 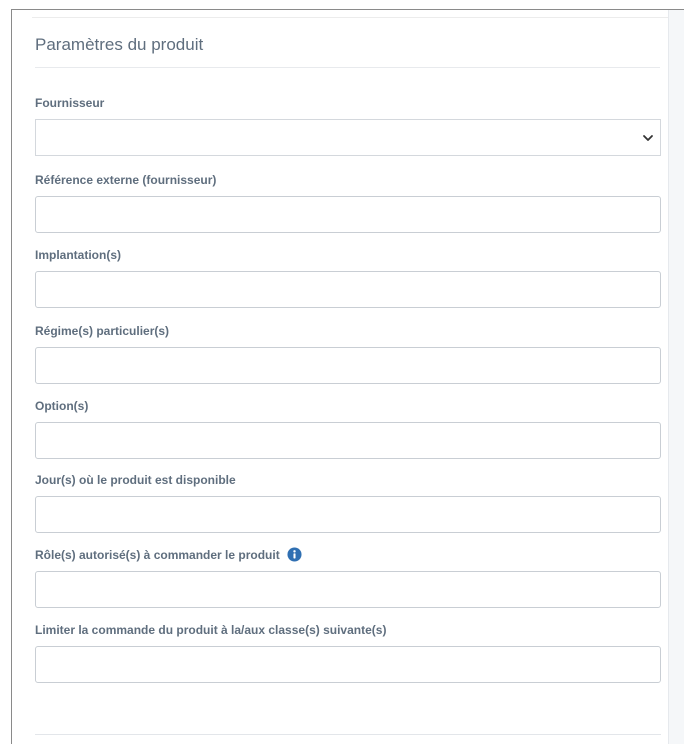 I want to click on implantations-input, so click(x=348, y=289).